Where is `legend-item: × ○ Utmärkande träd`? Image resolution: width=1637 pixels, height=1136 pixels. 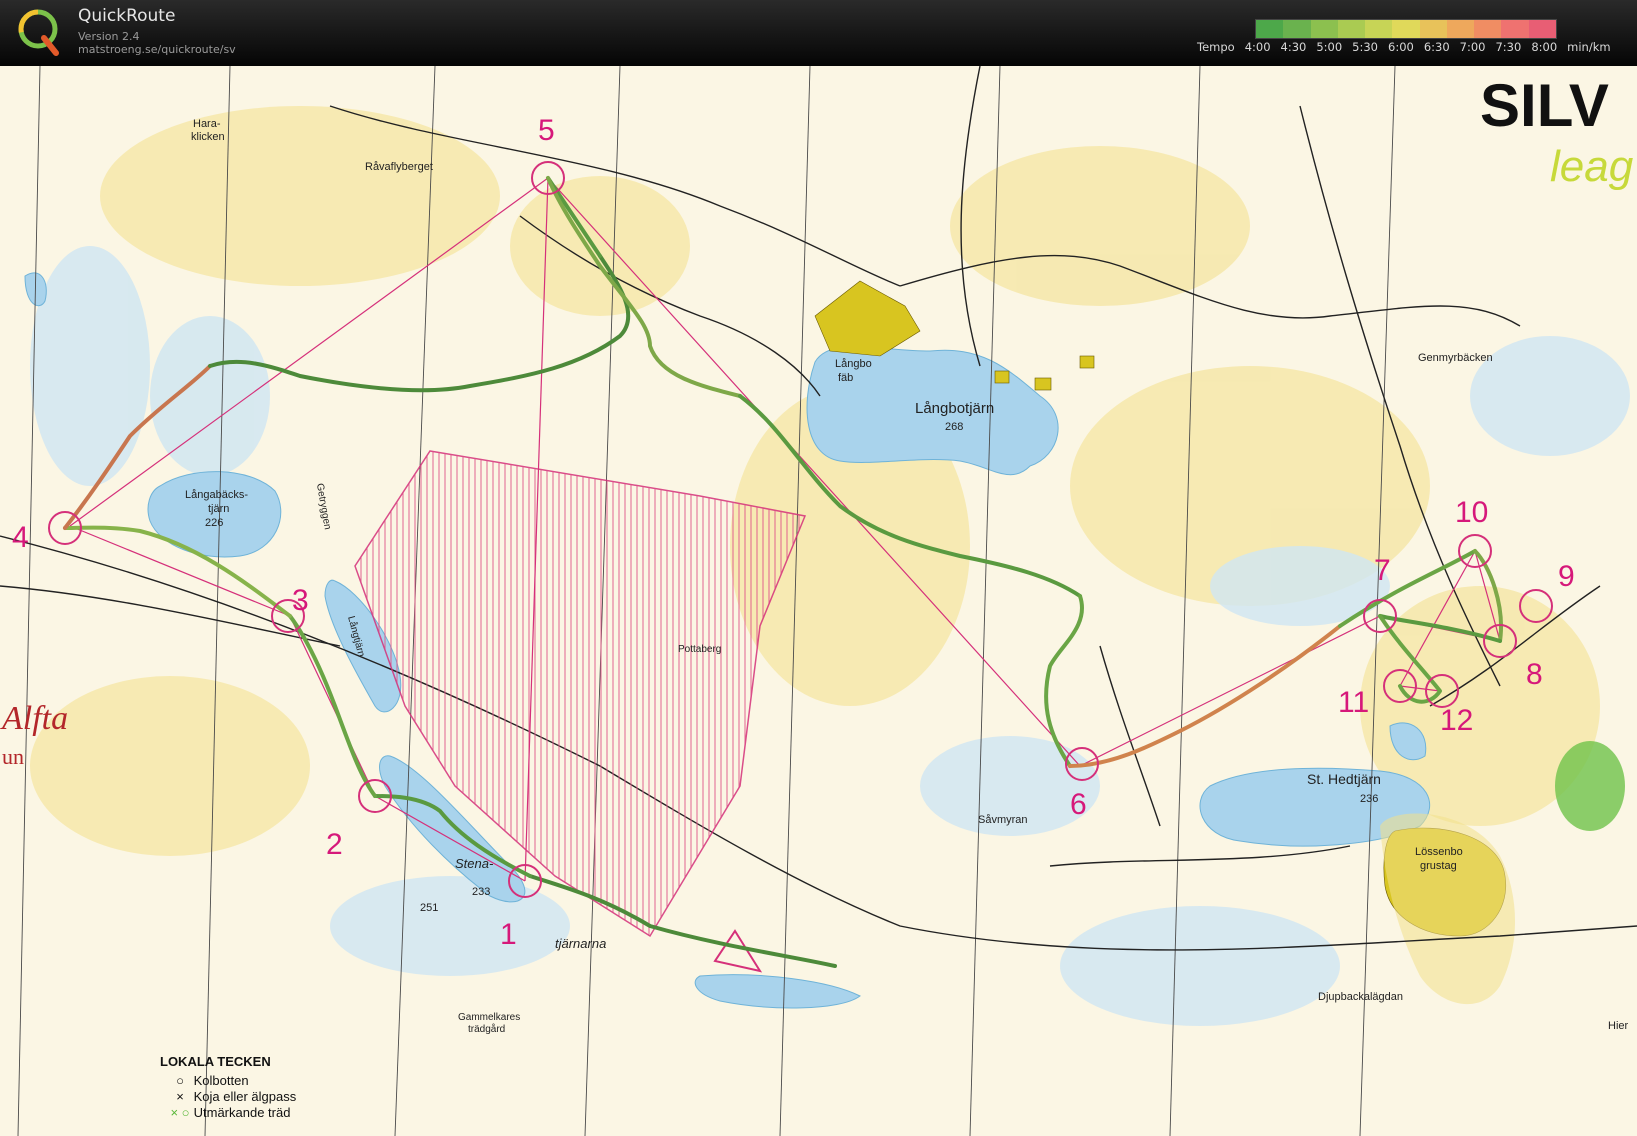 legend-item: × ○ Utmärkande träd is located at coordinates (233, 1113).